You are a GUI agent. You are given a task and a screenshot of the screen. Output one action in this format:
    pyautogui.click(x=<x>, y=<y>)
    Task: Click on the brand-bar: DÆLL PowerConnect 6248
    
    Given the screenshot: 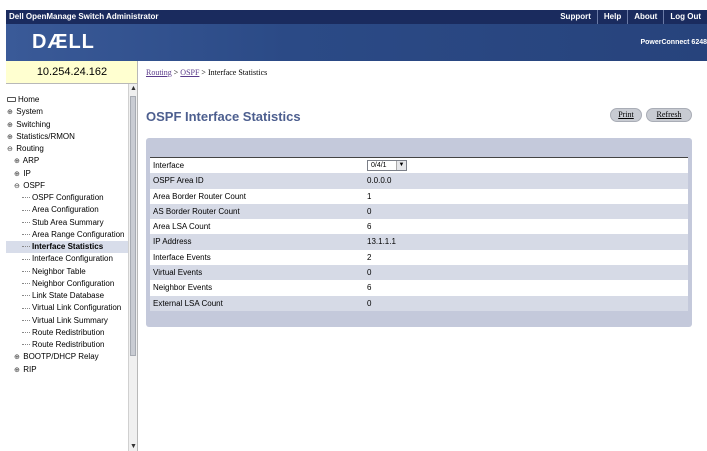 What is the action you would take?
    pyautogui.click(x=356, y=42)
    